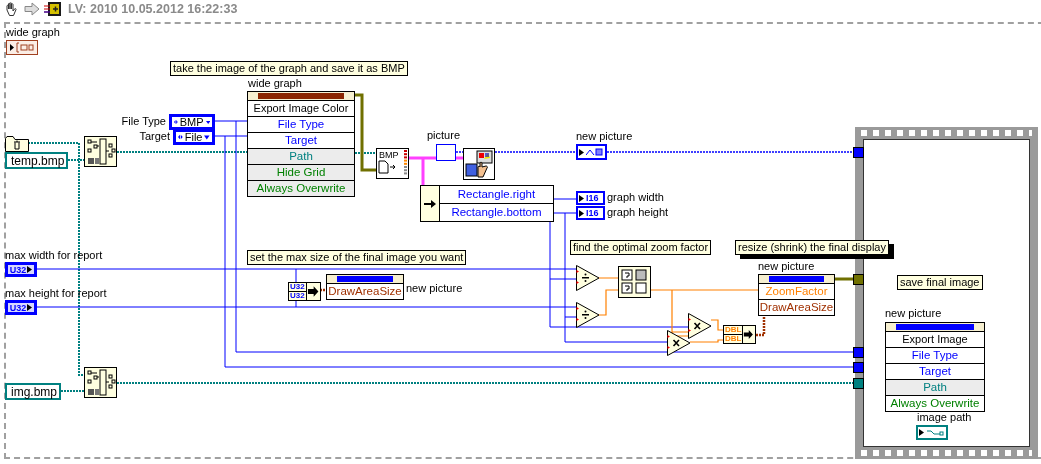 The height and width of the screenshot is (464, 1041). I want to click on node-label: picture, so click(444, 135).